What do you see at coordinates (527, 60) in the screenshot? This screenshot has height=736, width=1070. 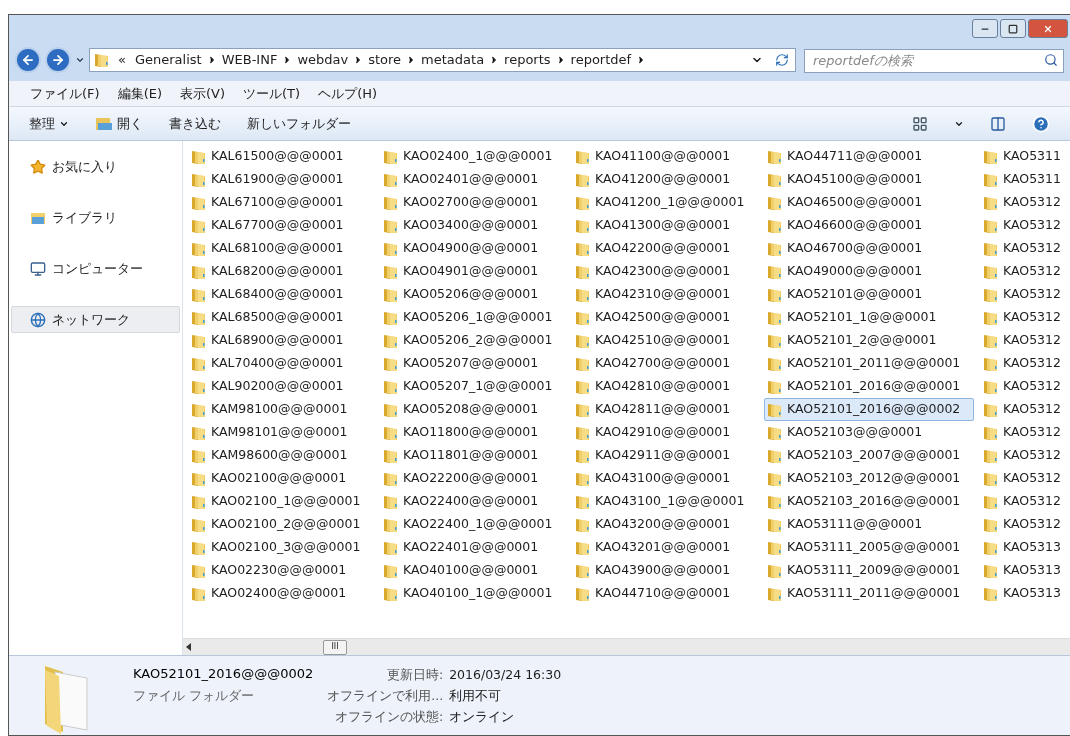 I see `breadcrumb: reports` at bounding box center [527, 60].